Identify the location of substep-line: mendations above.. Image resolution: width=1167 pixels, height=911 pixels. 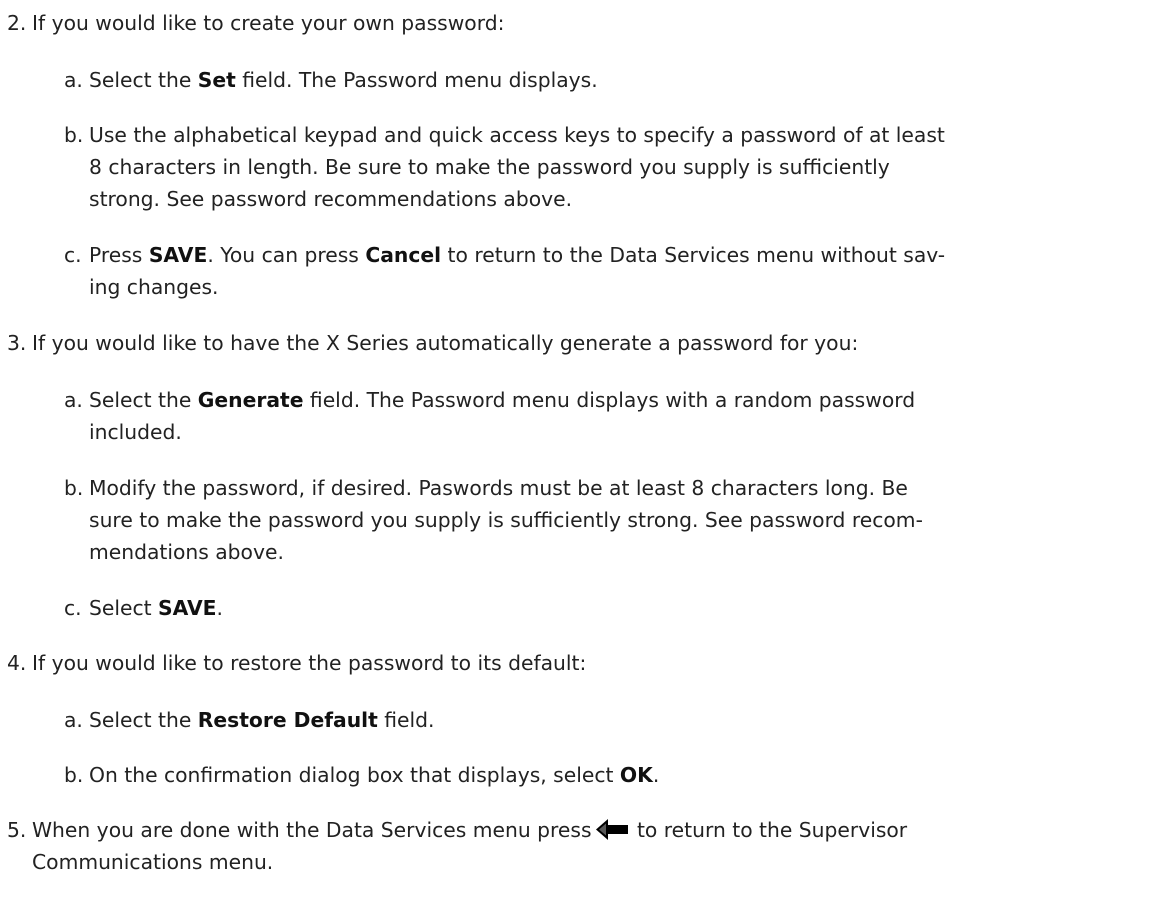
(186, 552).